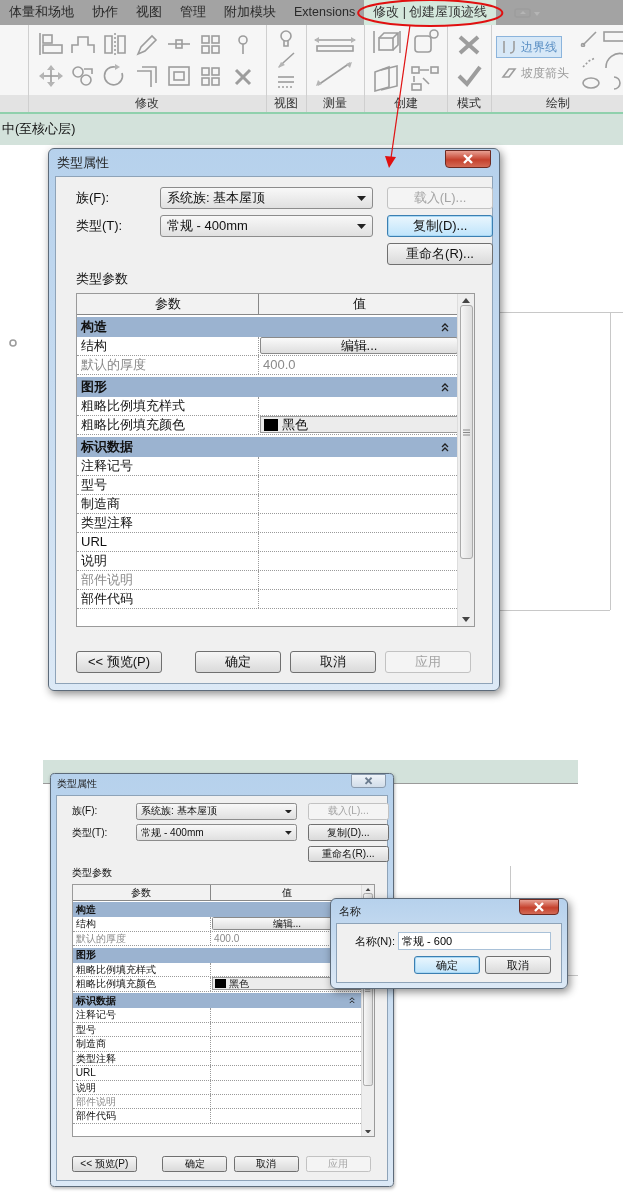 The width and height of the screenshot is (623, 1200). What do you see at coordinates (350, 911) in the screenshot?
I see `window-title: 名称` at bounding box center [350, 911].